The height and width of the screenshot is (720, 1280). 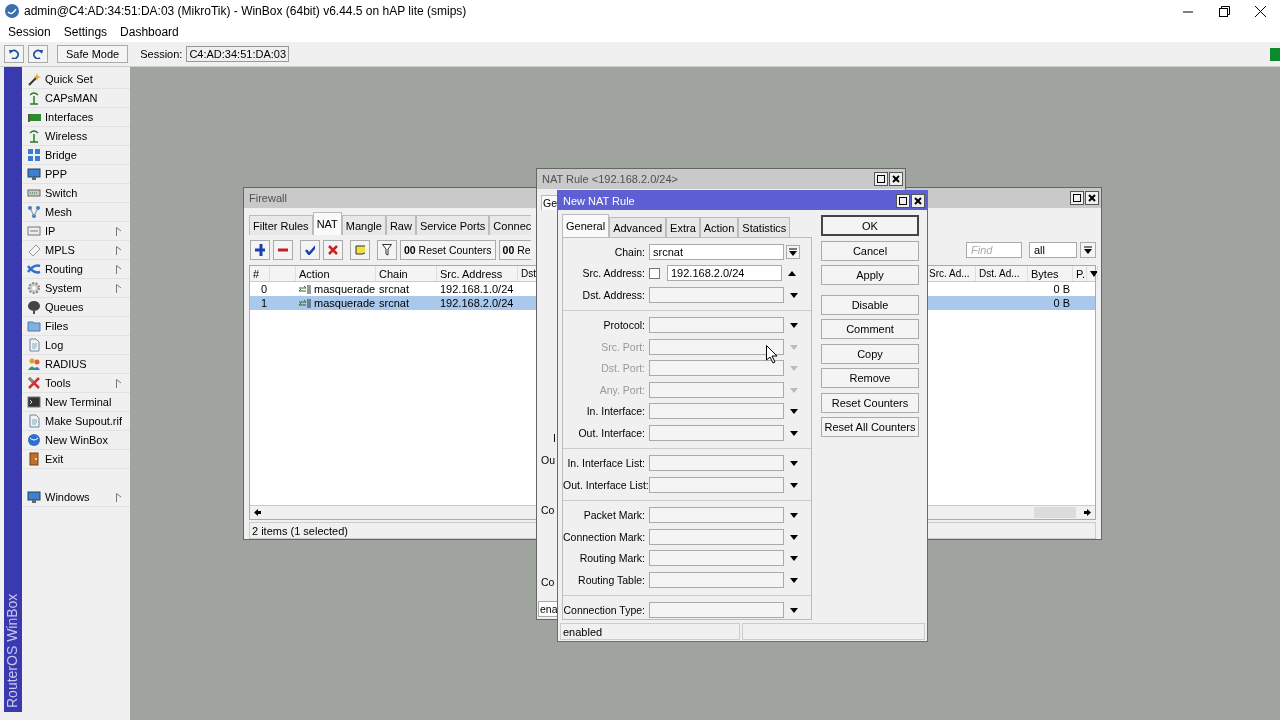 I want to click on table-cell-text: 192.168.2.0/24, so click(x=477, y=303).